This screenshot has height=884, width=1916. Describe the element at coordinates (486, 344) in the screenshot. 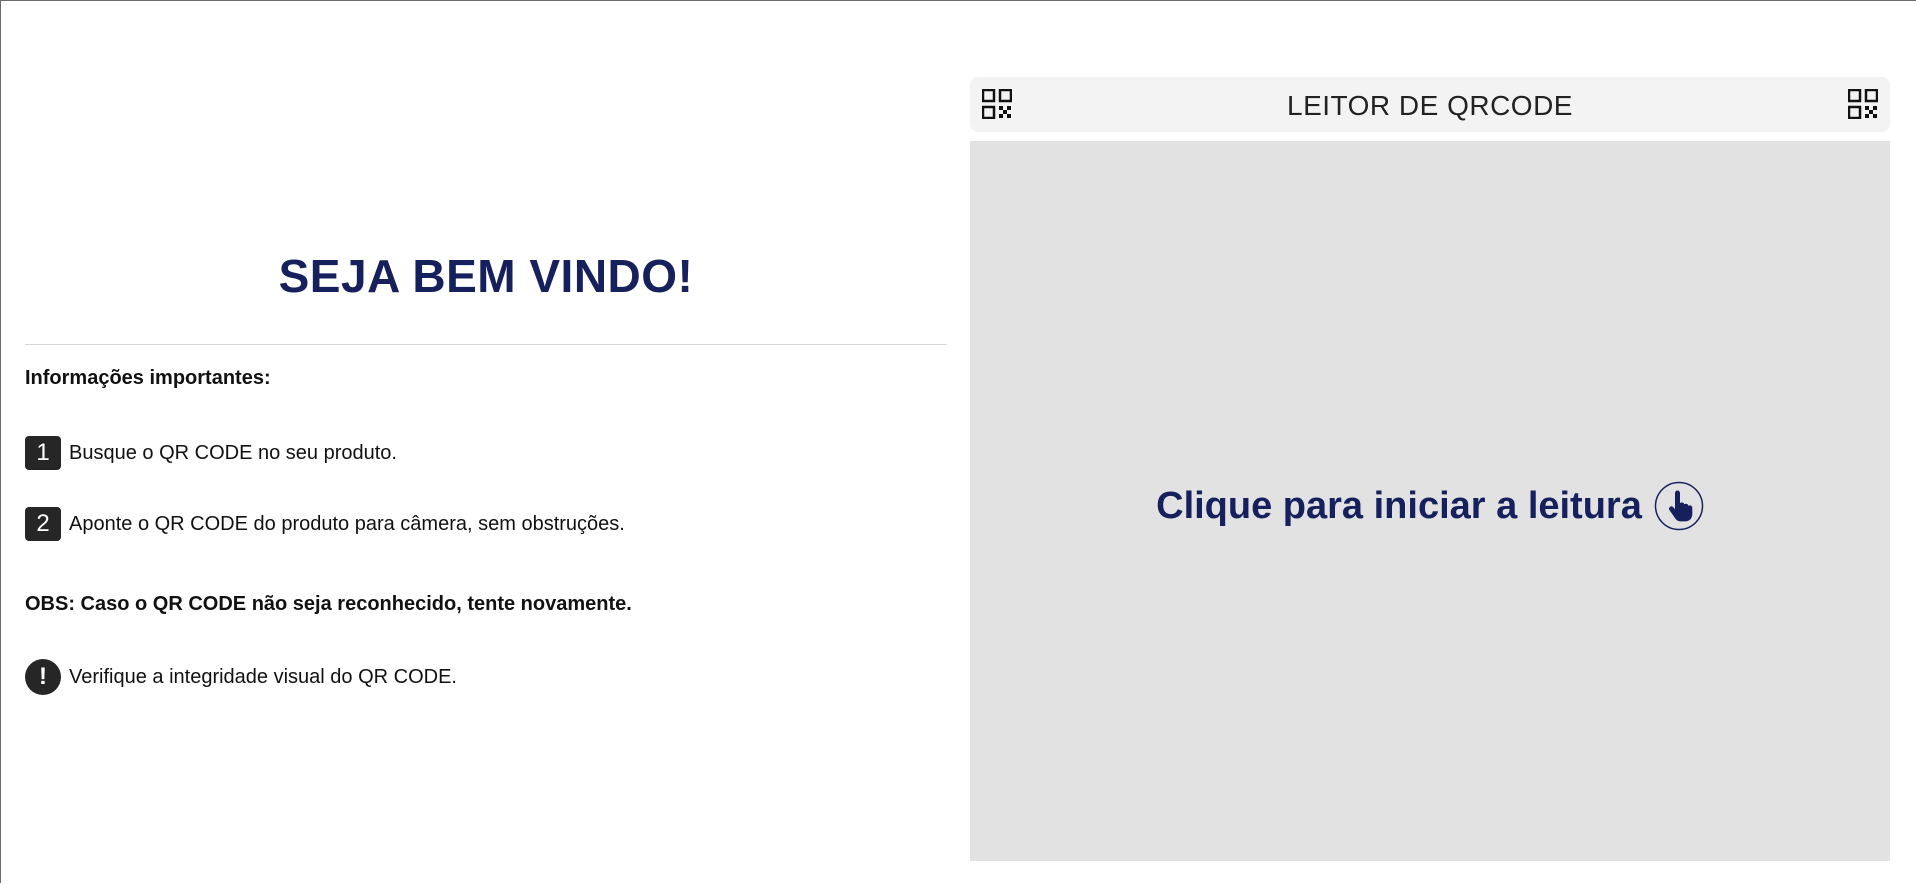

I see `divider` at that location.